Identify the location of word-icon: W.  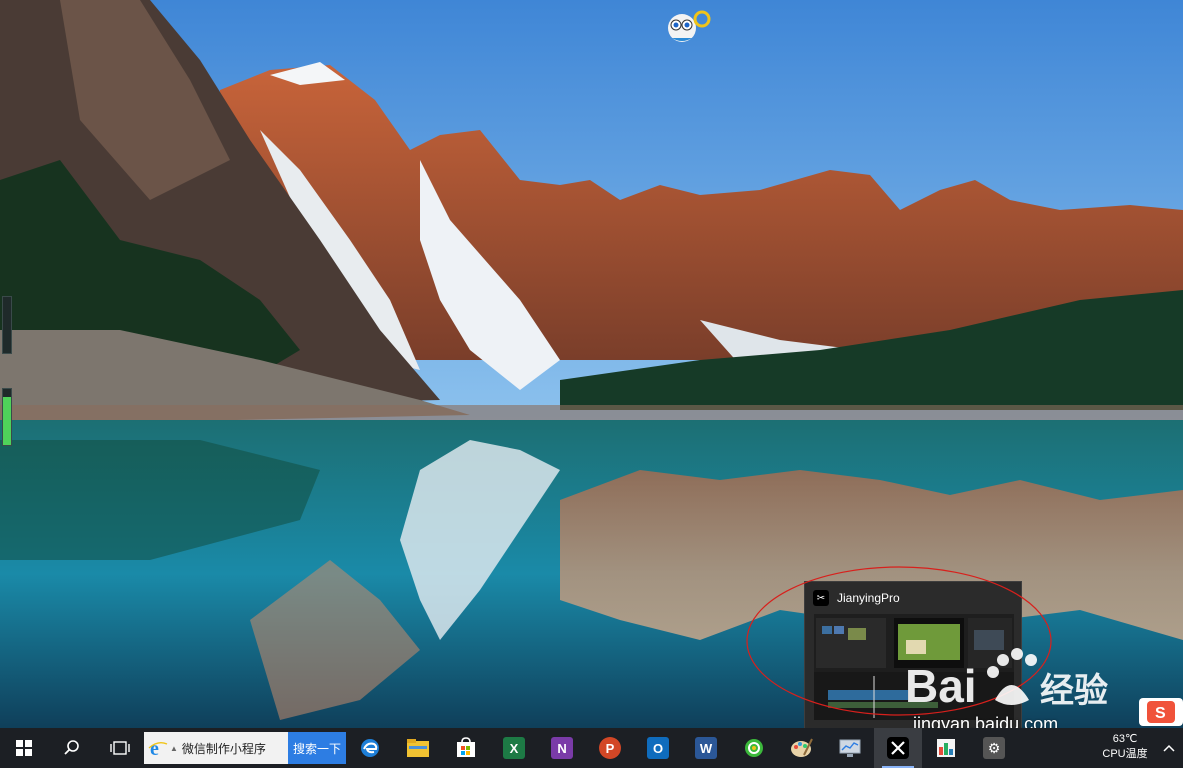
(706, 748).